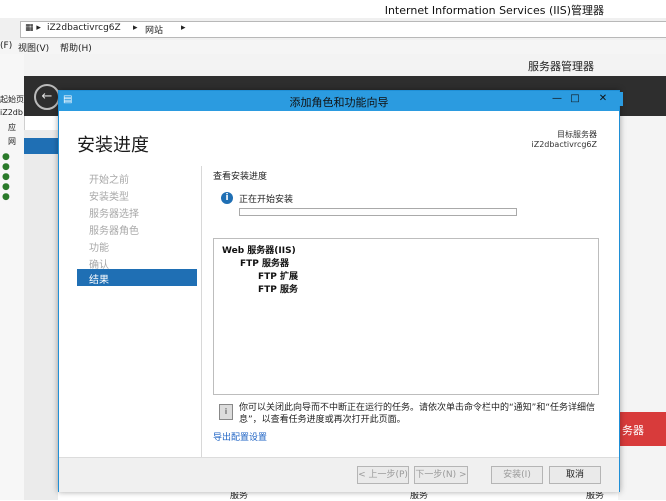 The image size is (666, 501). I want to click on iis-titlebar: Internet Information Services (IIS)管理器, so click(333, 9).